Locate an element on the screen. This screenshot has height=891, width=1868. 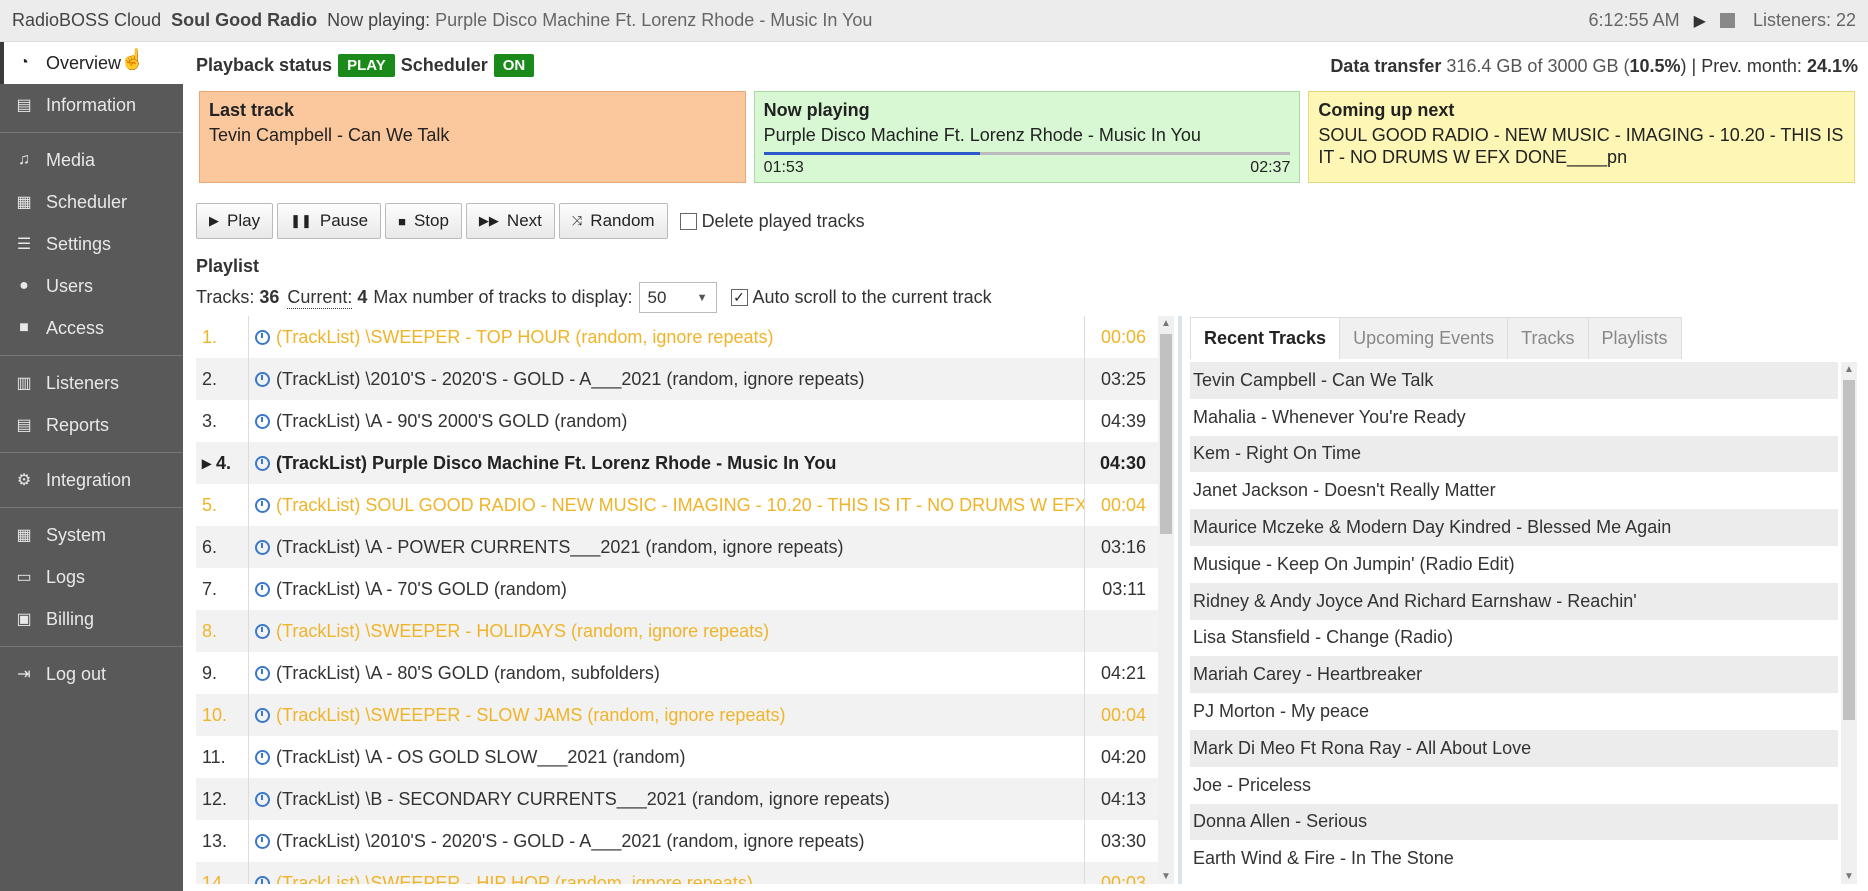
tab-tracks: Tracks is located at coordinates (1548, 338).